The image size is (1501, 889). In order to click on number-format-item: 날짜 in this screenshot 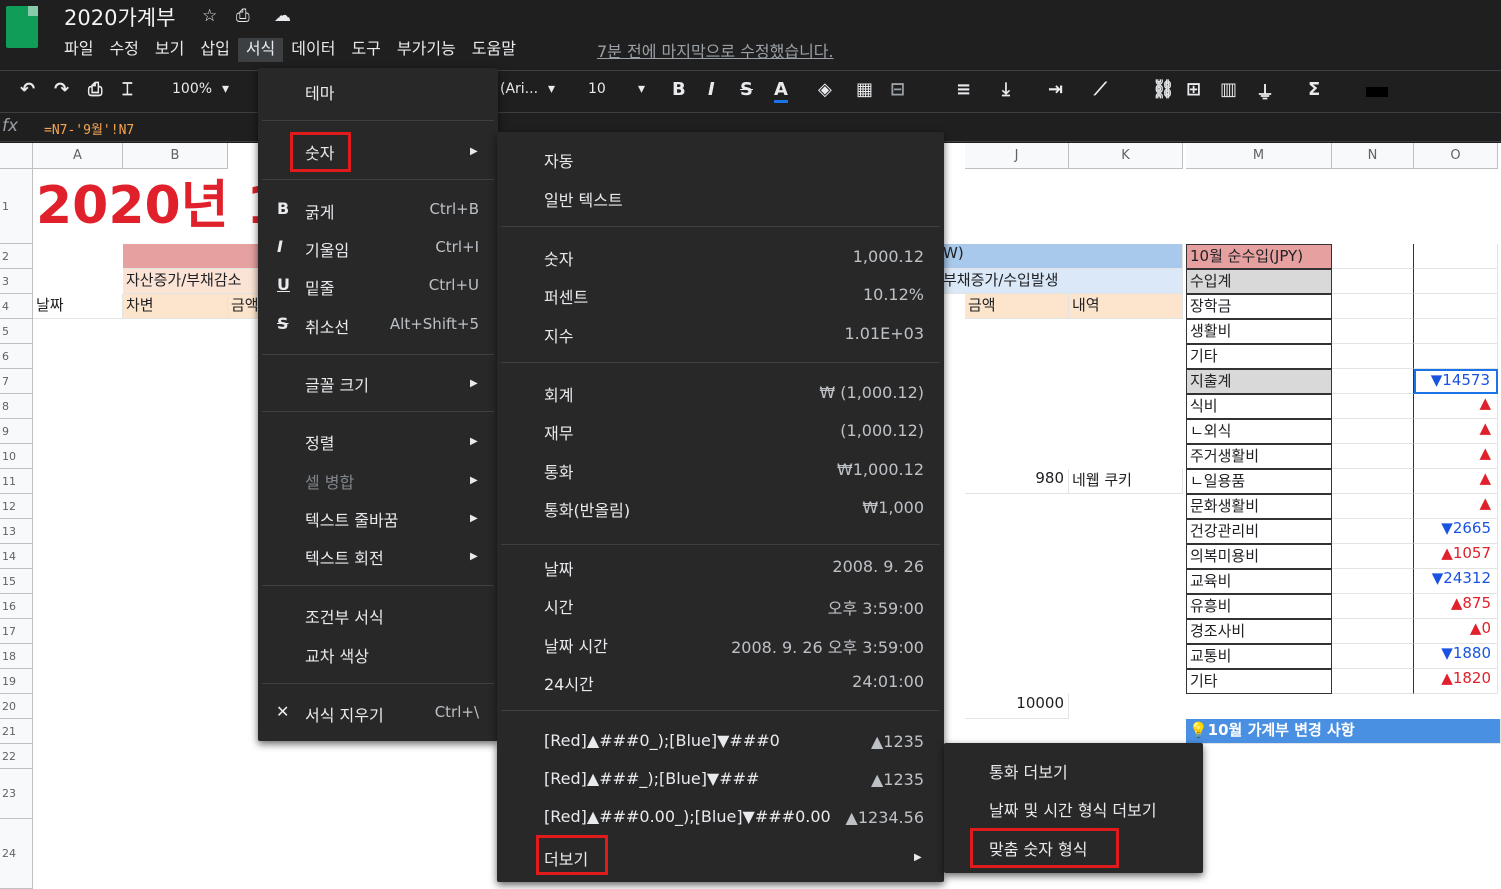, I will do `click(558, 568)`.